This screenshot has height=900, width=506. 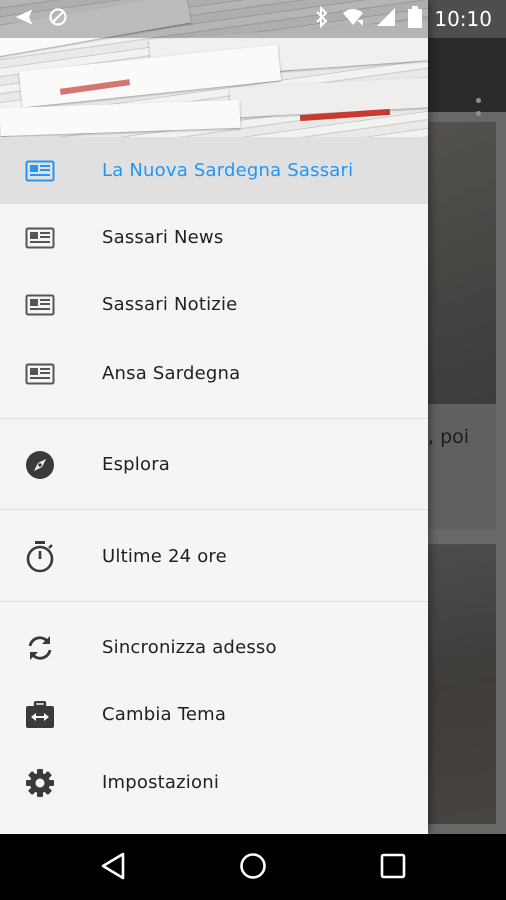 I want to click on drawer-item-ansa-sardegna: Ansa Sardegna, so click(x=214, y=373).